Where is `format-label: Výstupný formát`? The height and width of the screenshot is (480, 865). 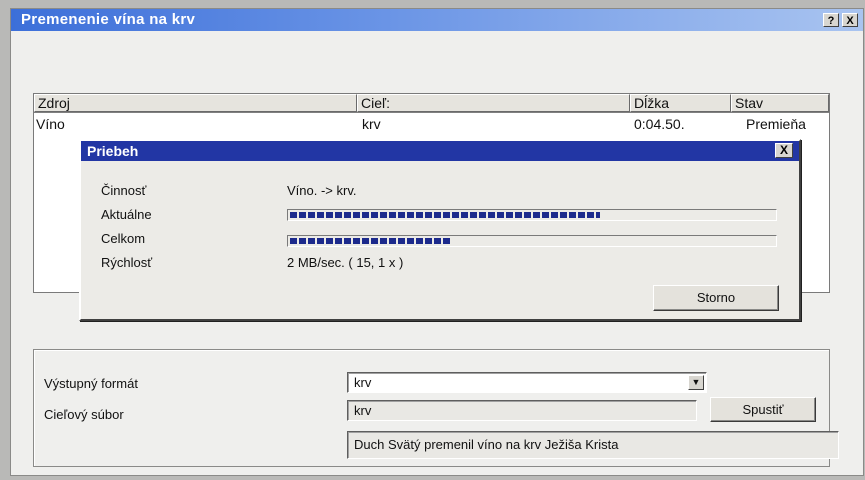 format-label: Výstupný formát is located at coordinates (91, 383).